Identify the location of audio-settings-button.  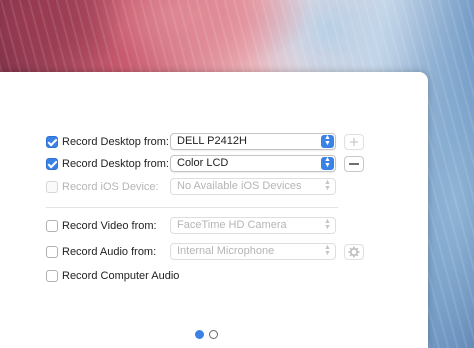
(354, 252).